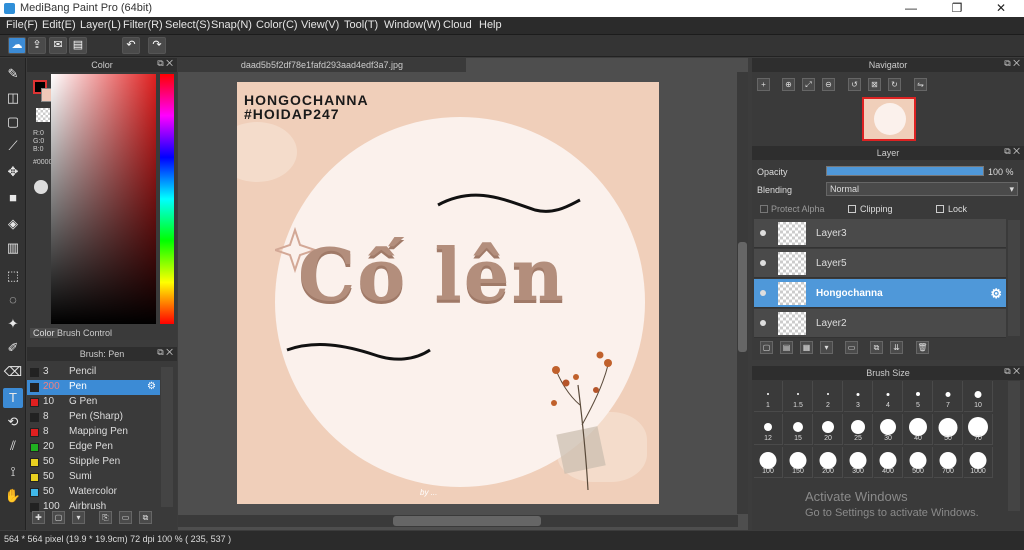  Describe the element at coordinates (93, 462) in the screenshot. I see `brush-item: 50 Stipple Pen` at that location.